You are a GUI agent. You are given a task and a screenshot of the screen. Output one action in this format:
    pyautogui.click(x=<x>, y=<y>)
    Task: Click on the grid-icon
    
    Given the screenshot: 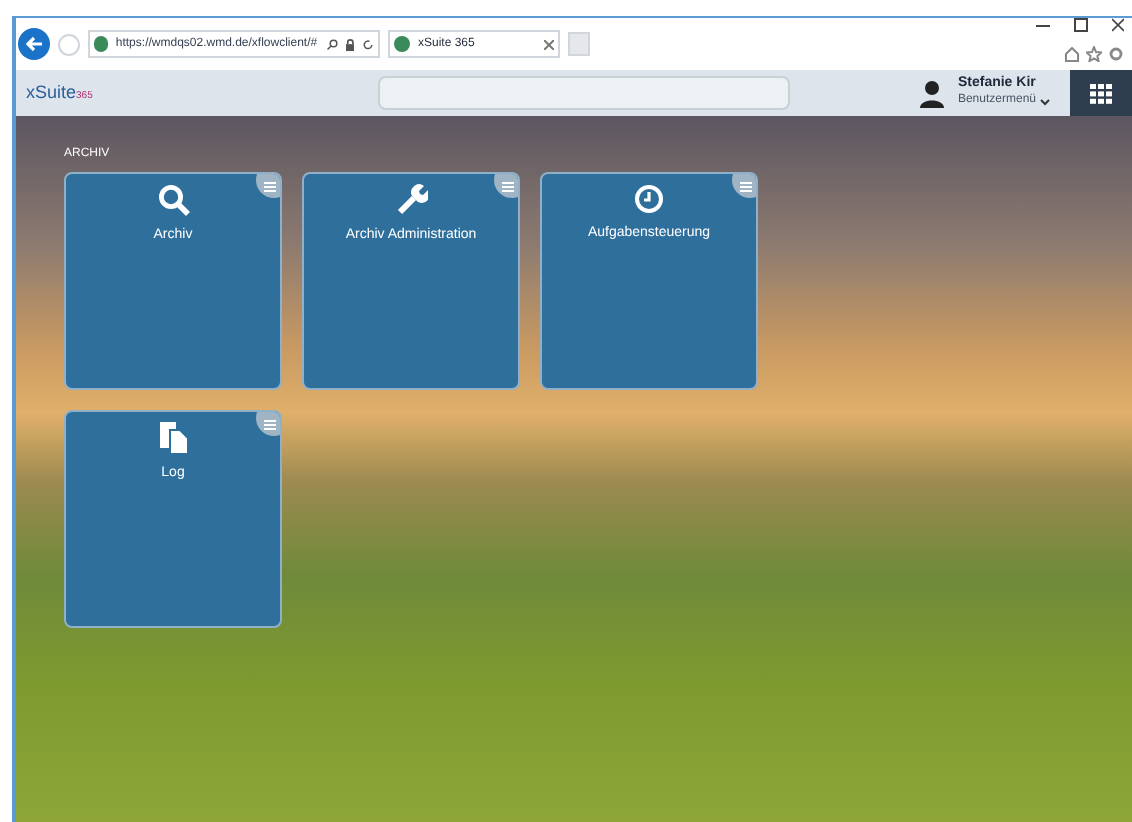 What is the action you would take?
    pyautogui.click(x=1101, y=93)
    